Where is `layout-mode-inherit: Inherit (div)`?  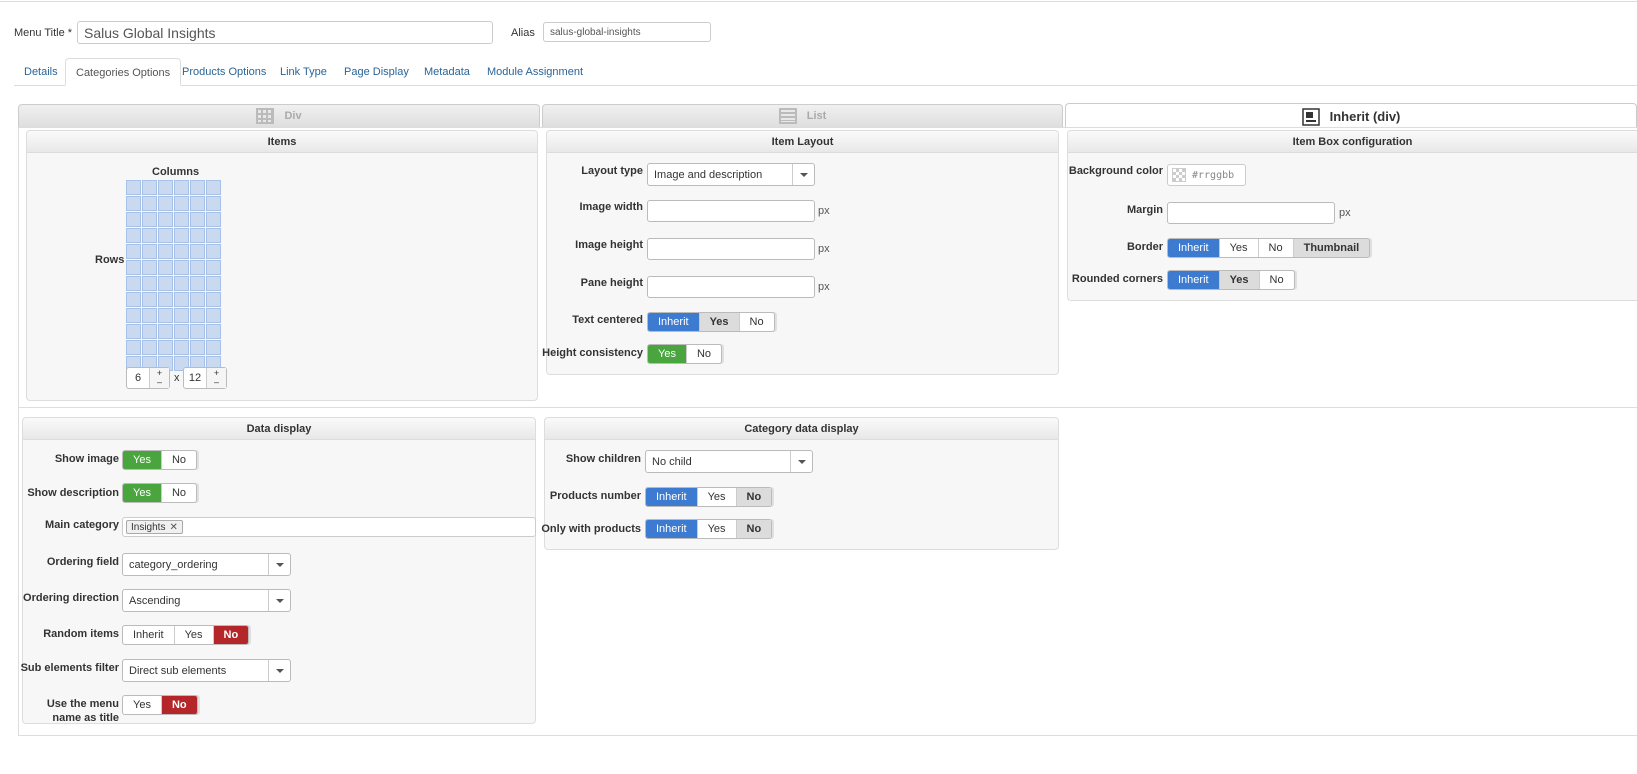 layout-mode-inherit: Inherit (div) is located at coordinates (1351, 115).